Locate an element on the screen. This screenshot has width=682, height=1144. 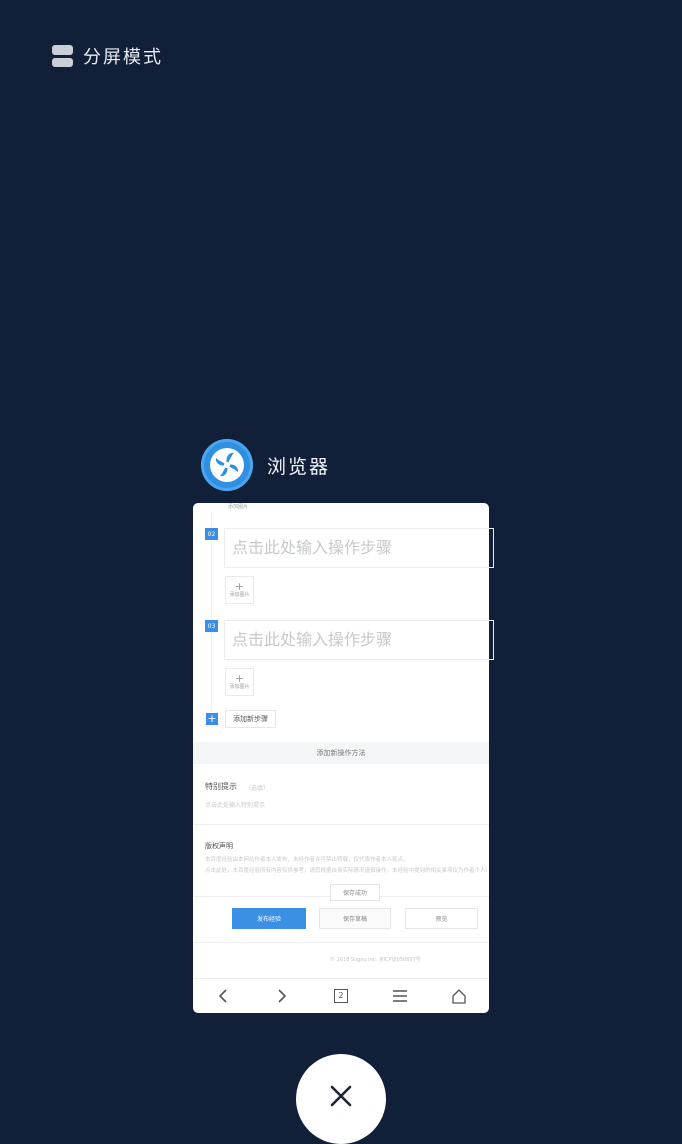
save-draft-button: 保存草稿 is located at coordinates (355, 918).